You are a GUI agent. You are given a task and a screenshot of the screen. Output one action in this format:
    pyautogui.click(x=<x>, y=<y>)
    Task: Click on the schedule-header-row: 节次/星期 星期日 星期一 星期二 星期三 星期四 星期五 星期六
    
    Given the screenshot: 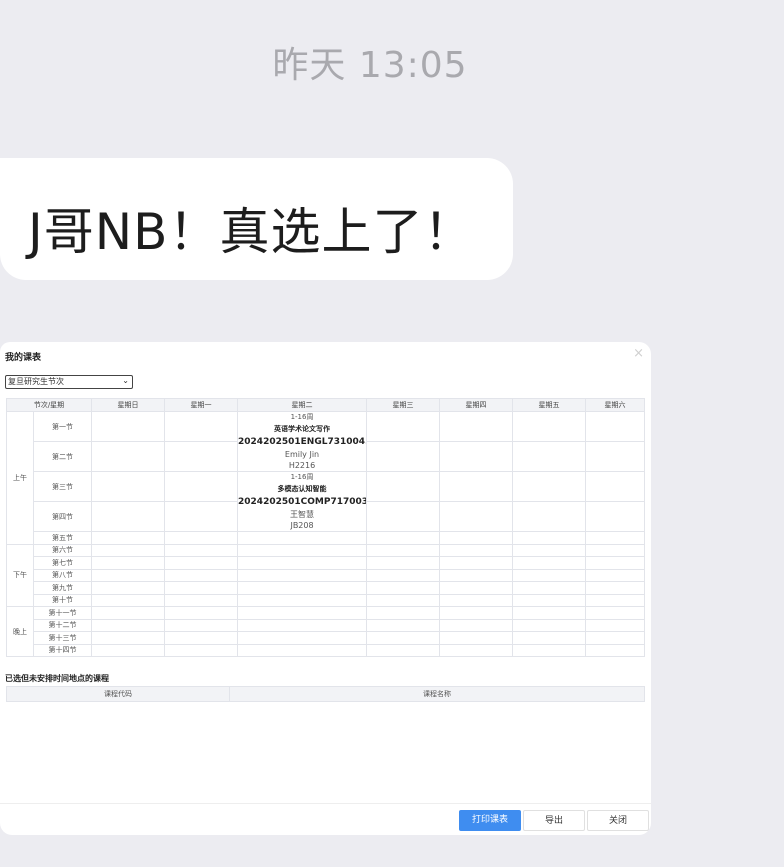 What is the action you would take?
    pyautogui.click(x=325, y=405)
    